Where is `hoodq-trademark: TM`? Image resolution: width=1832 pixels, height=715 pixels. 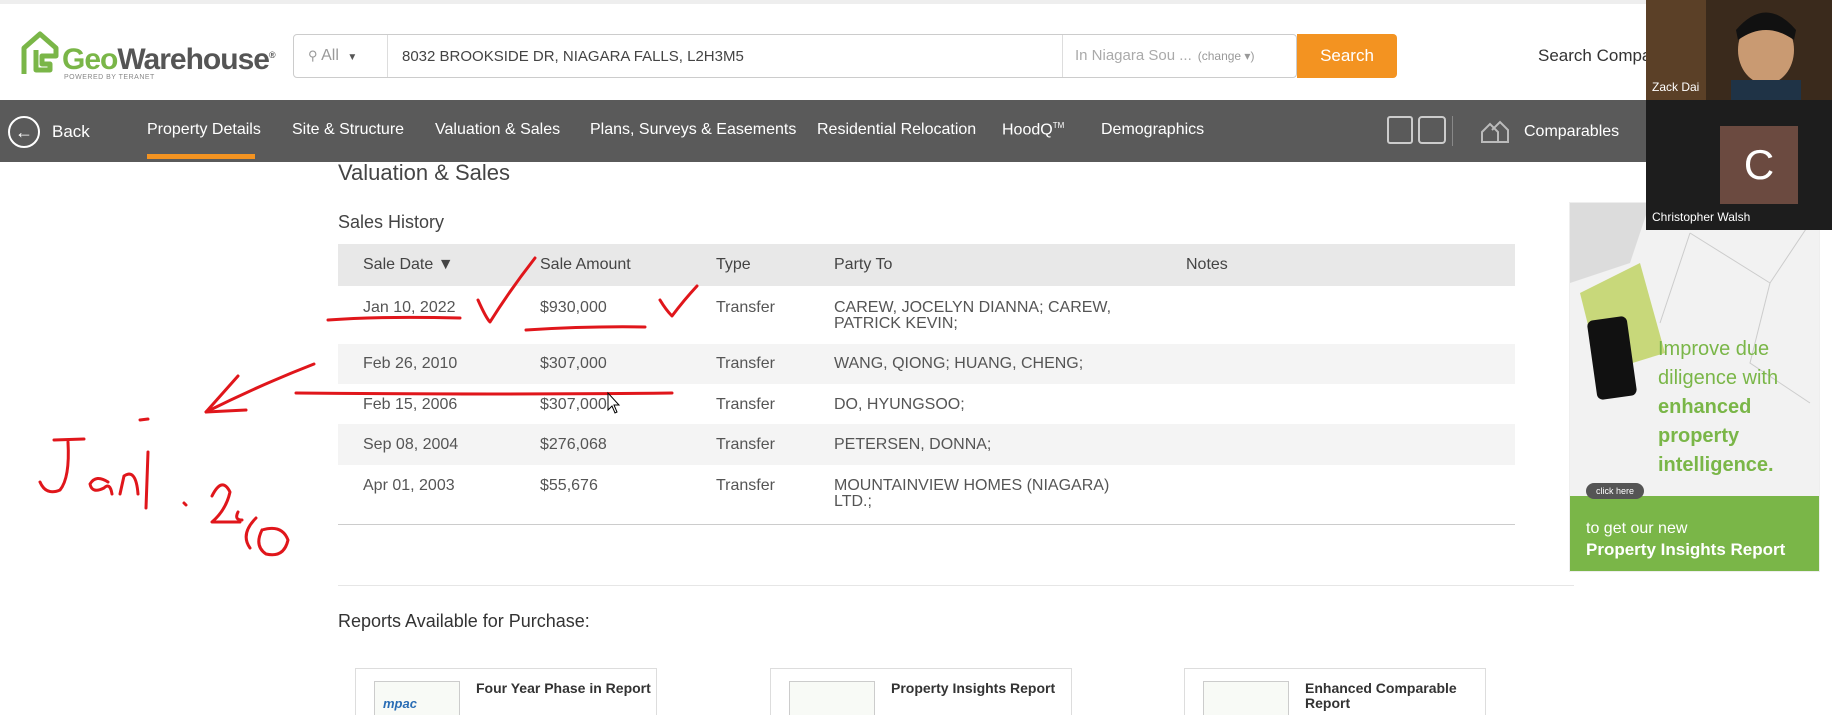 hoodq-trademark: TM is located at coordinates (1058, 125).